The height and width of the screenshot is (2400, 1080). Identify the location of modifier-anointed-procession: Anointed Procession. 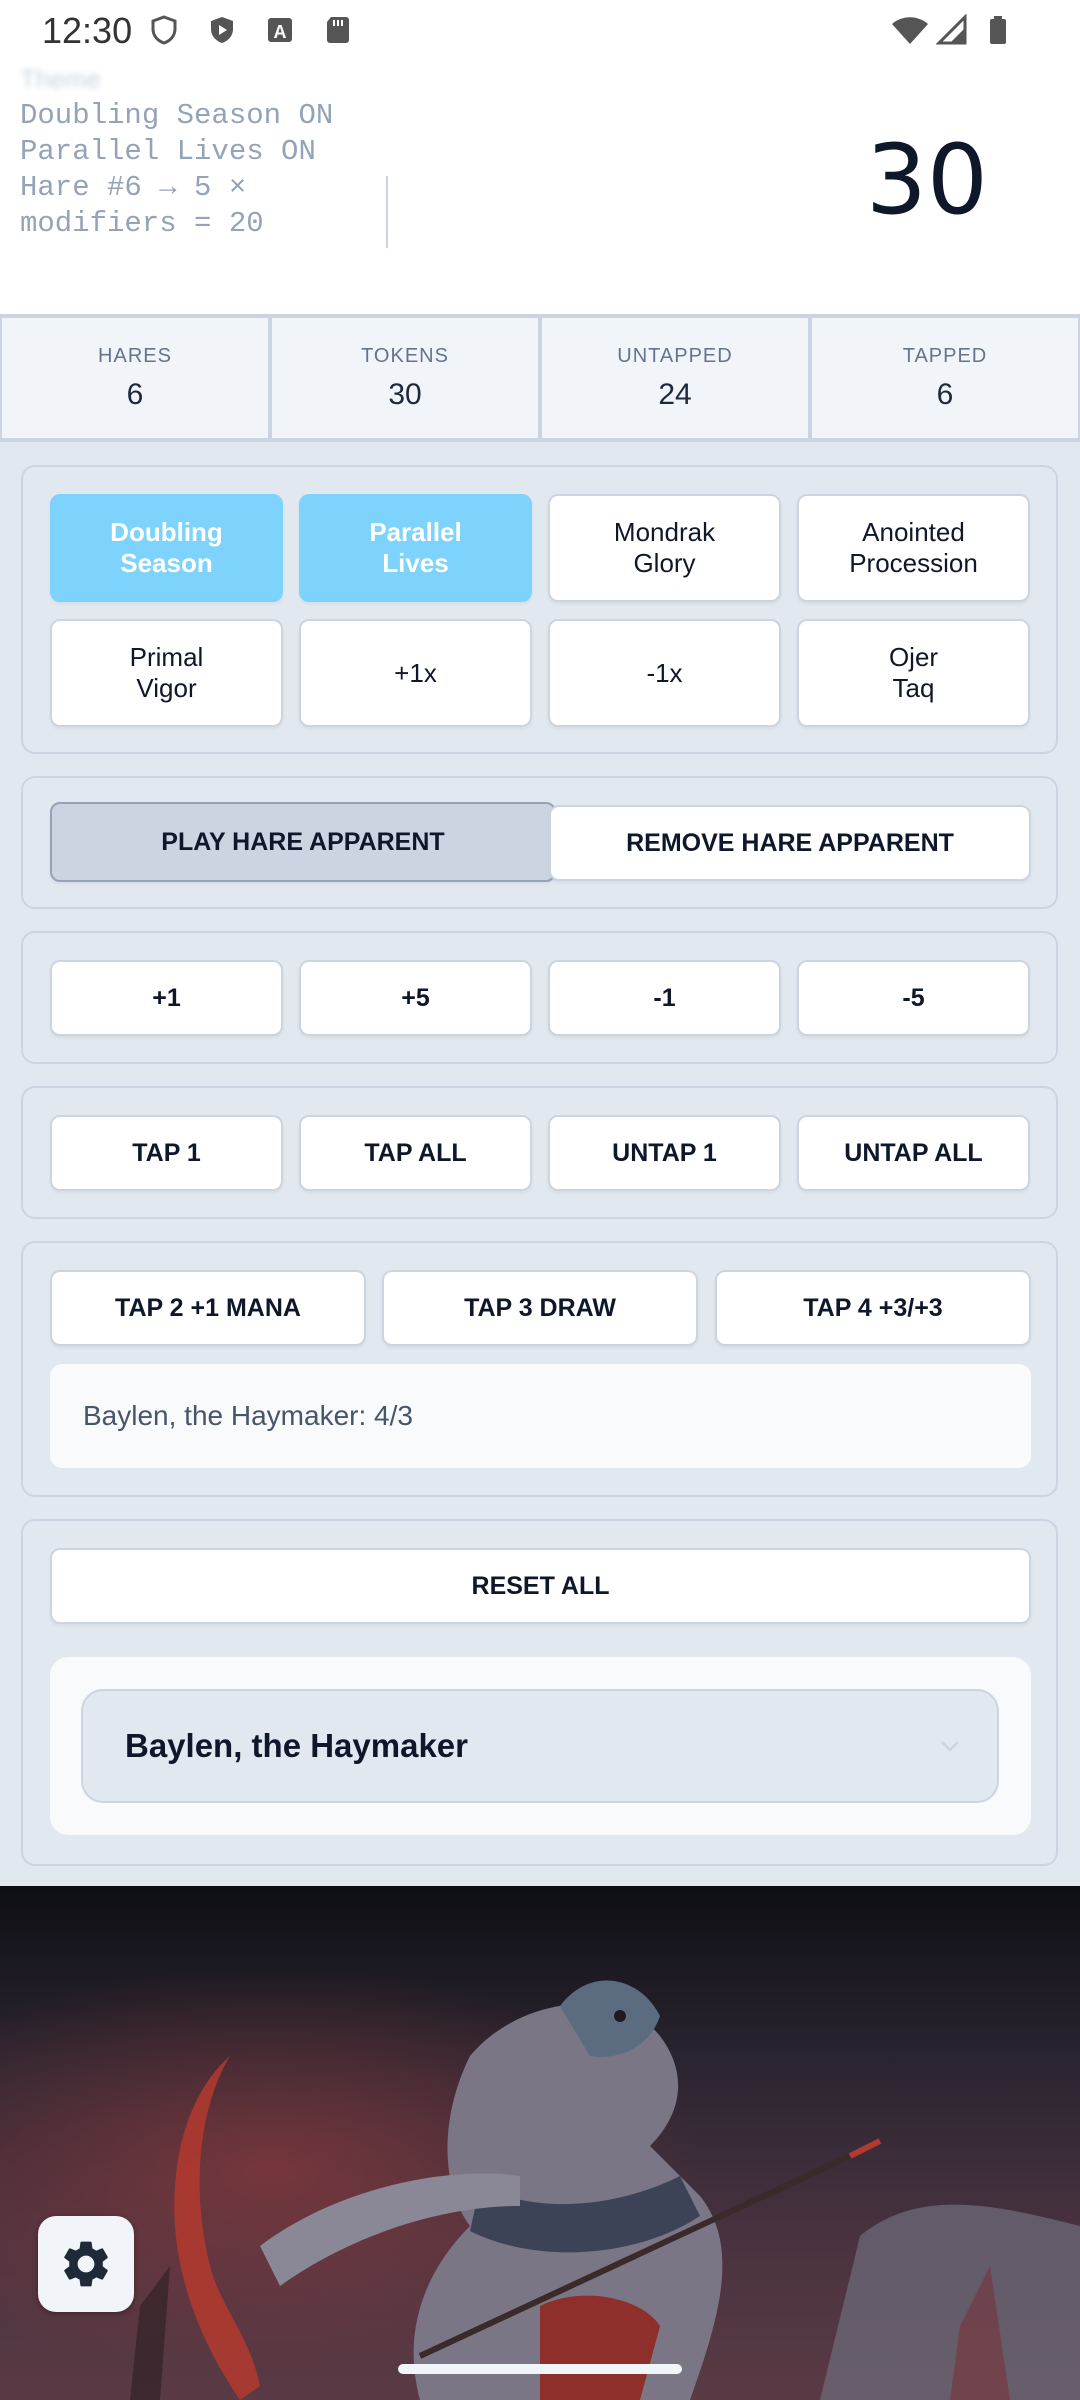
(913, 548).